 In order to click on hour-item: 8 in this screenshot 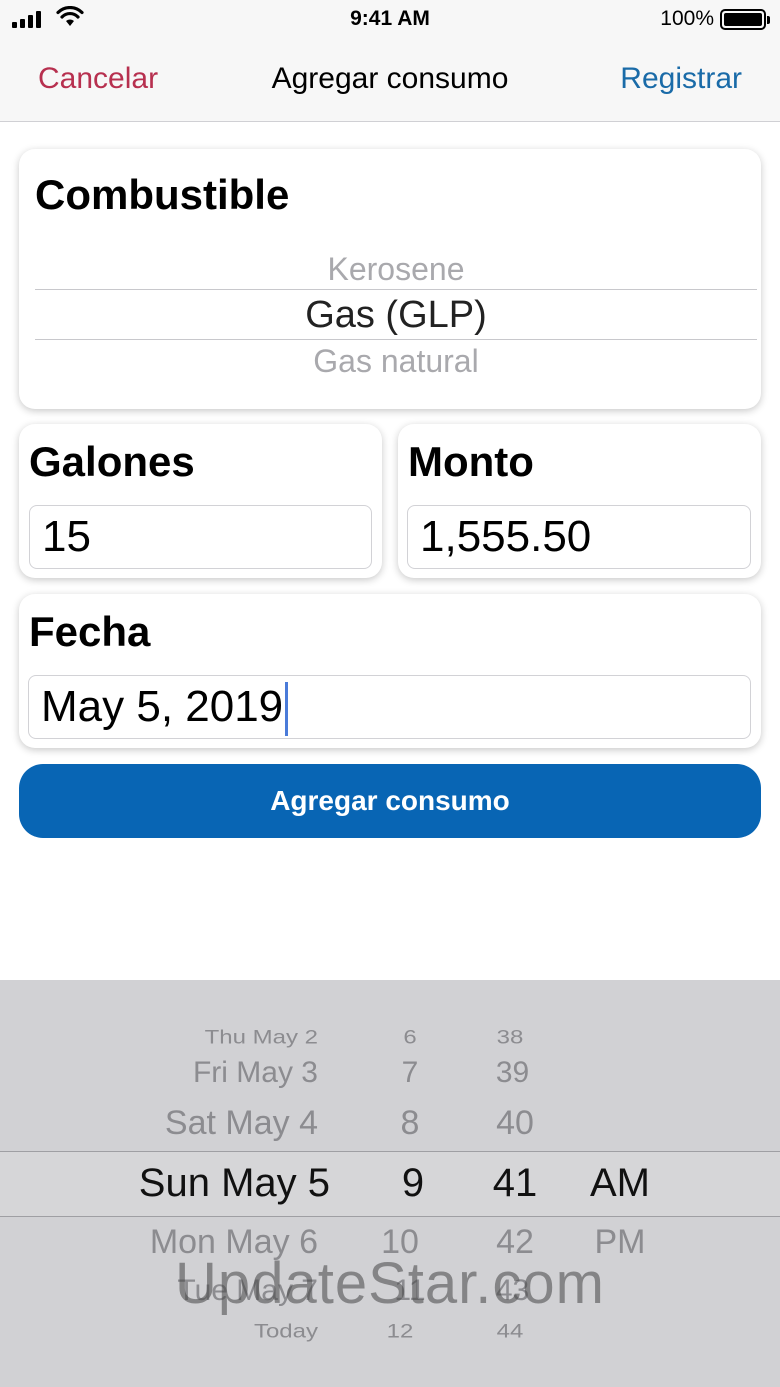, I will do `click(410, 1123)`.